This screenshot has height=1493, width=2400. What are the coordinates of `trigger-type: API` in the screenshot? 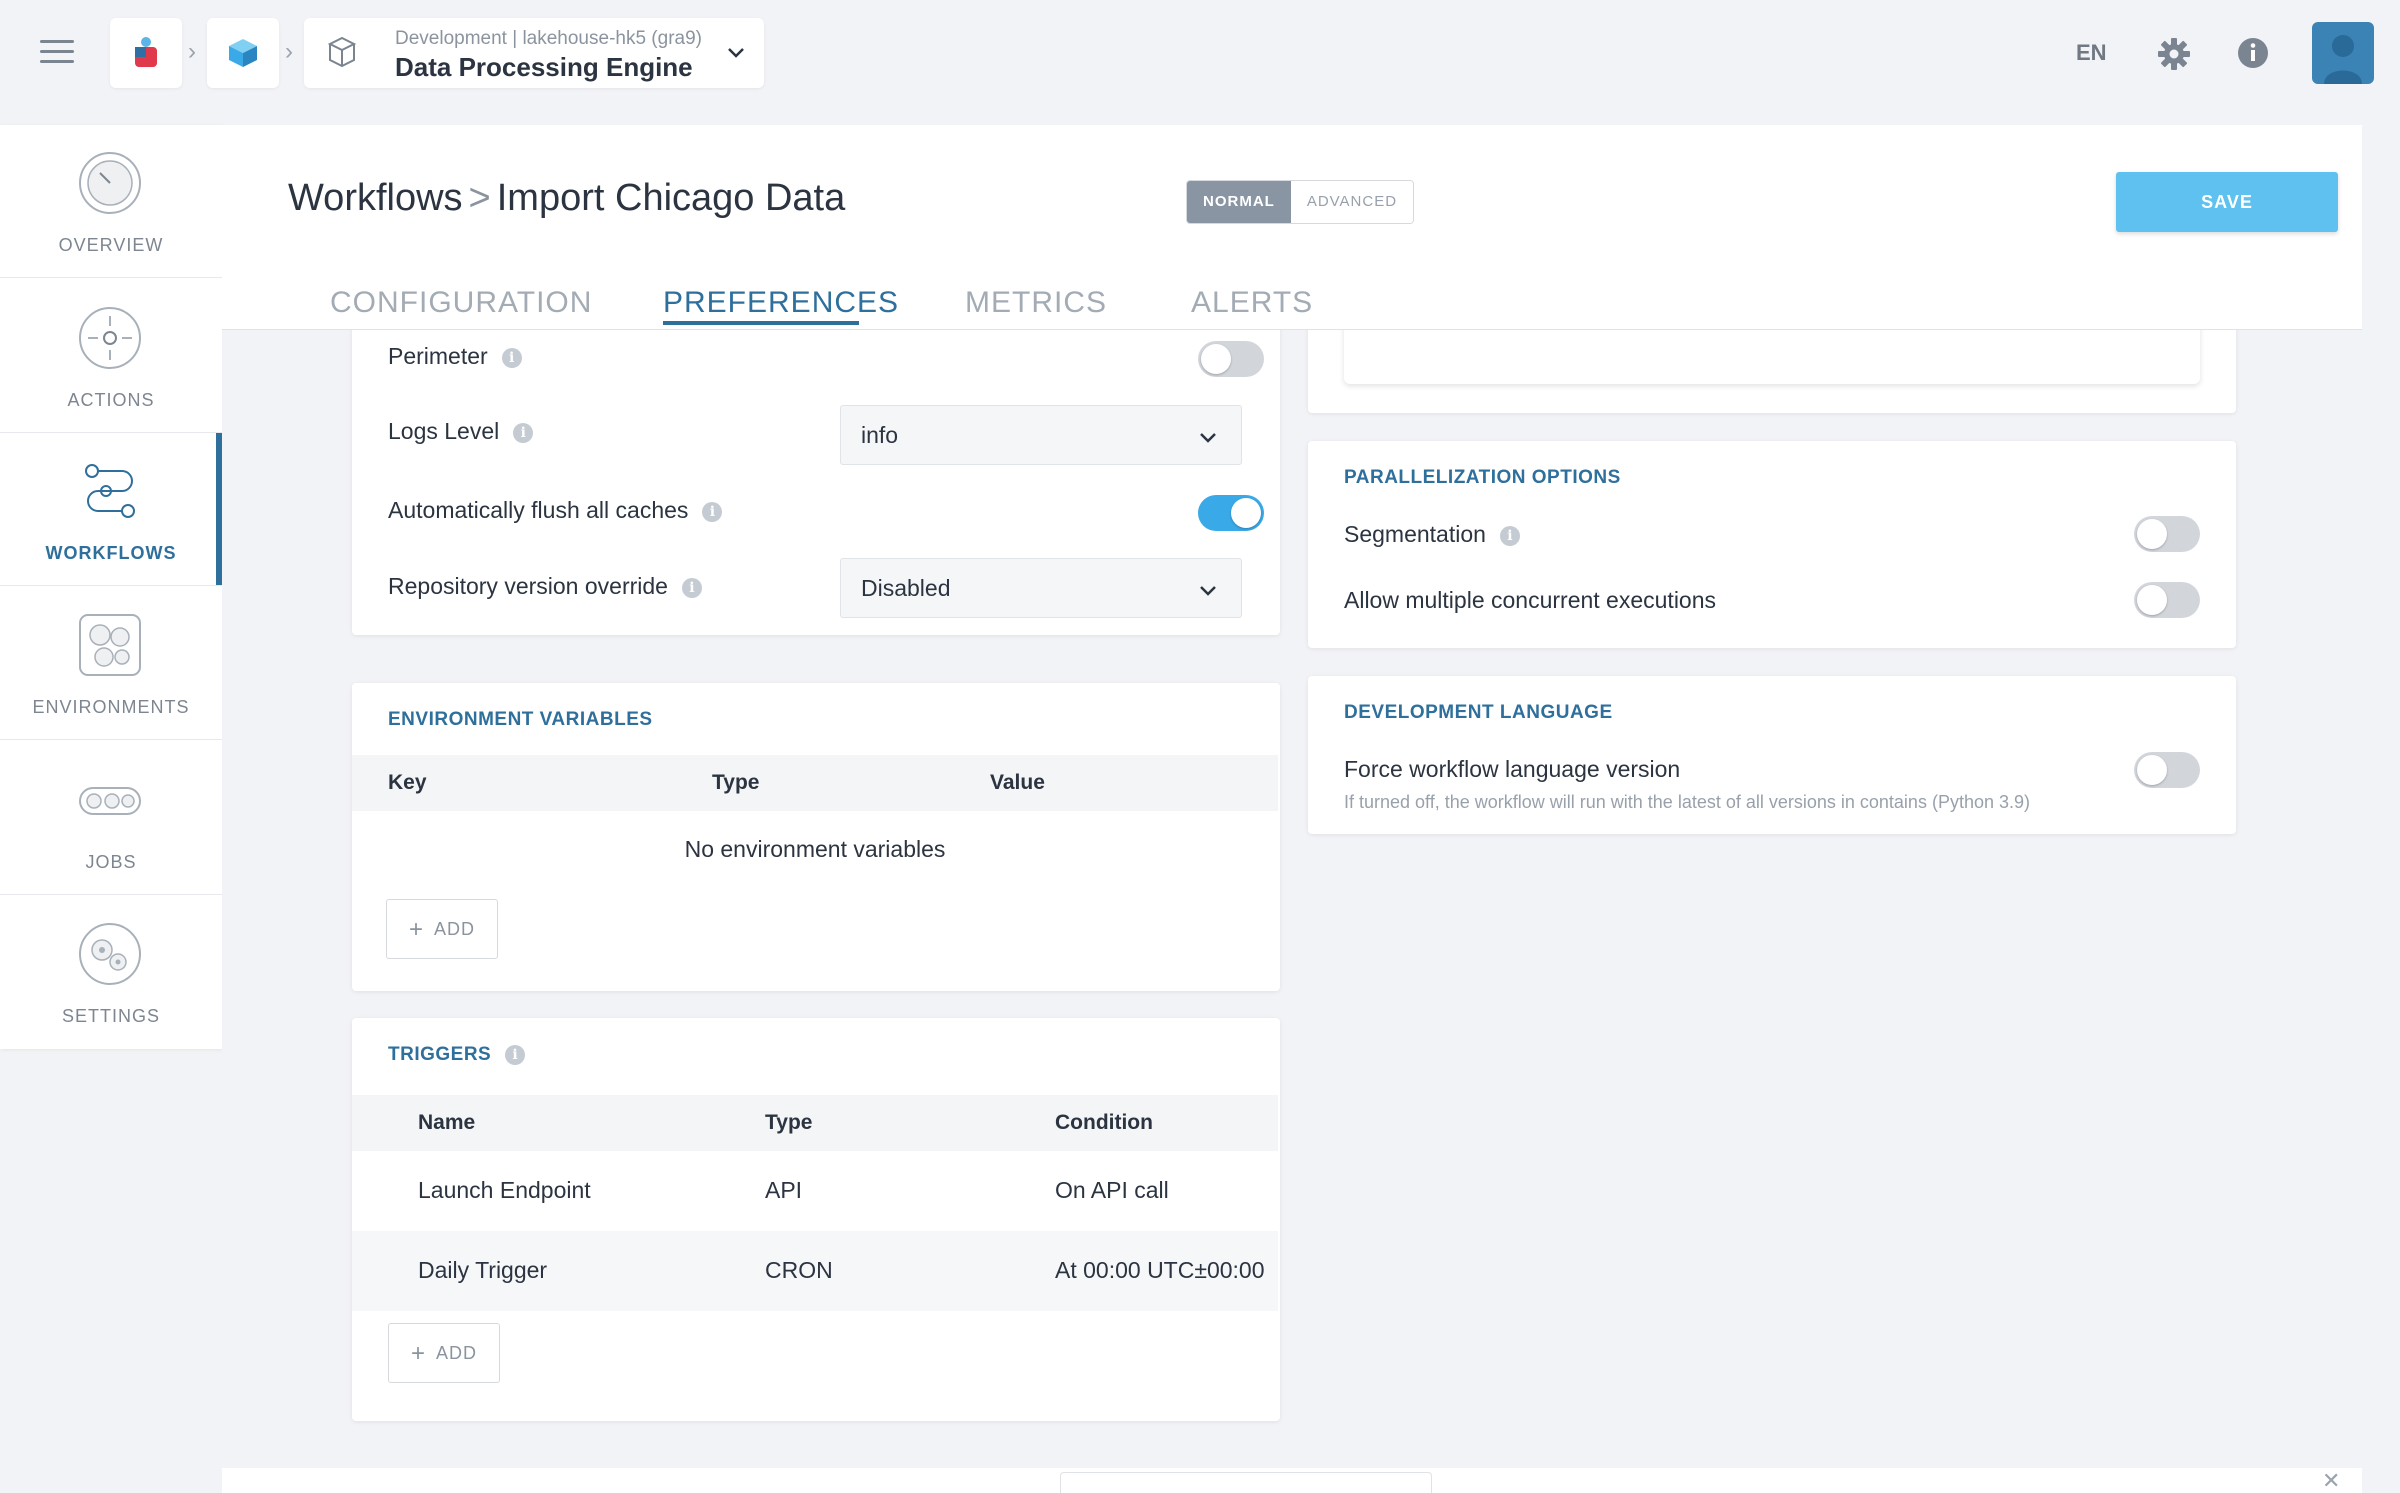 It's located at (784, 1190).